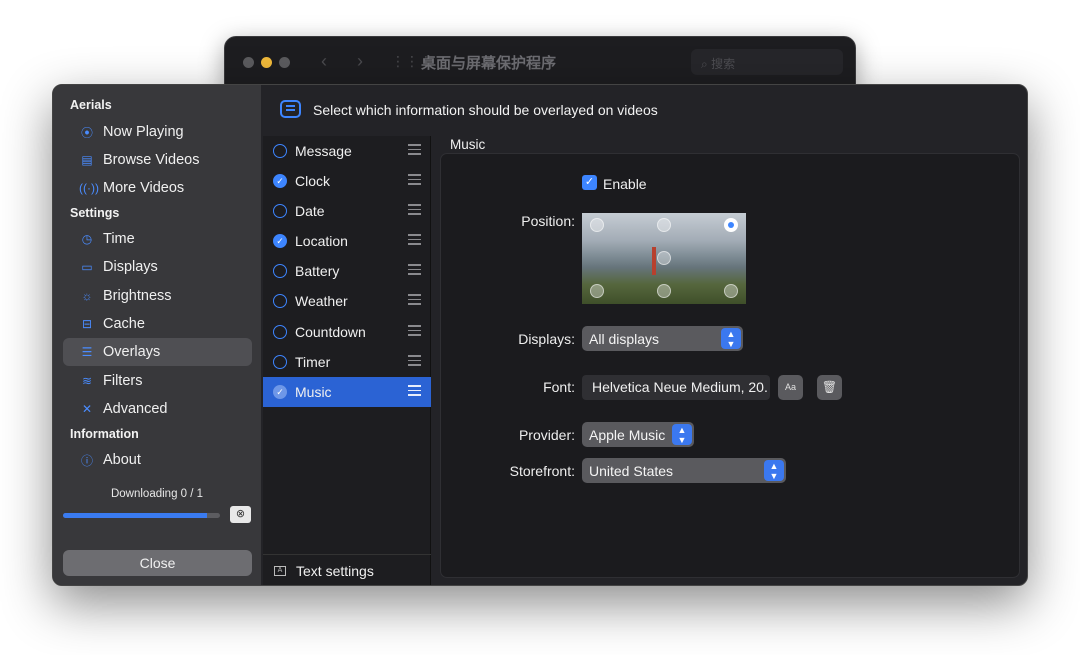 The width and height of the screenshot is (1080, 655). Describe the element at coordinates (347, 271) in the screenshot. I see `list-item-battery: Battery` at that location.